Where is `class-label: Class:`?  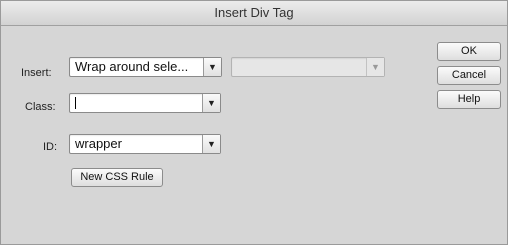 class-label: Class: is located at coordinates (40, 107).